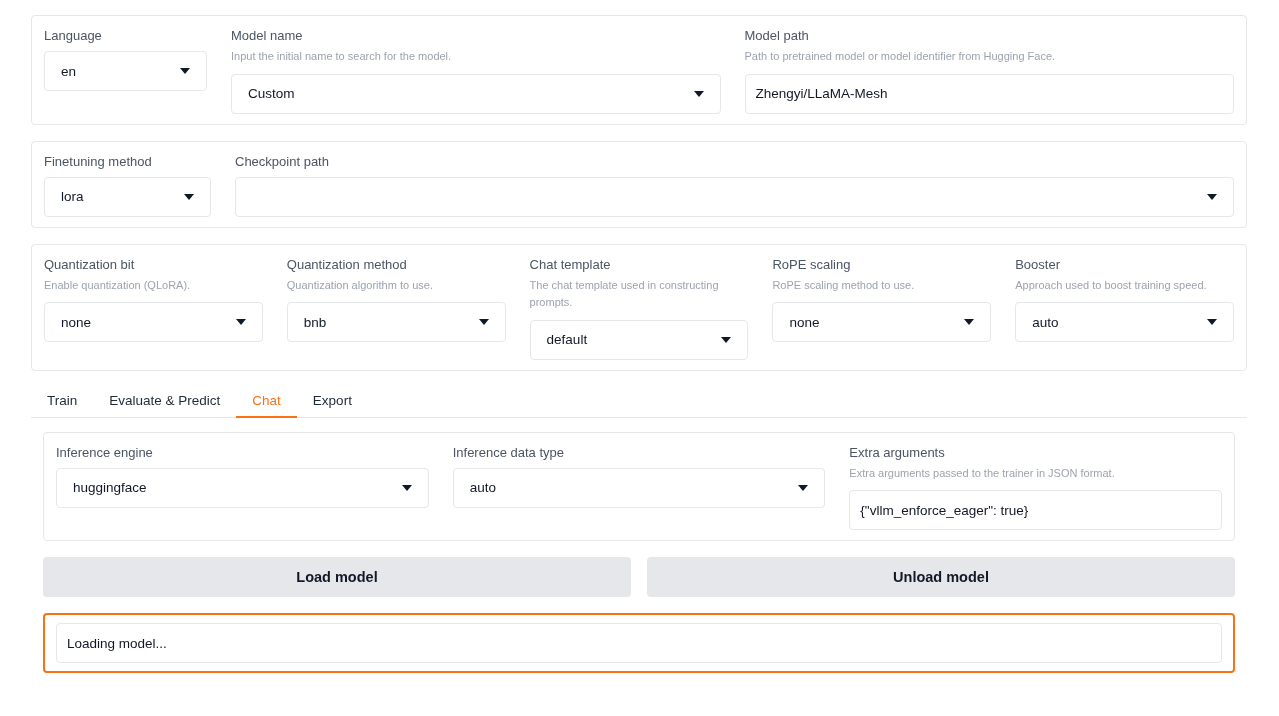 The height and width of the screenshot is (716, 1279). I want to click on field-hint: Extra arguments passed to the trainer in JSON format., so click(982, 473).